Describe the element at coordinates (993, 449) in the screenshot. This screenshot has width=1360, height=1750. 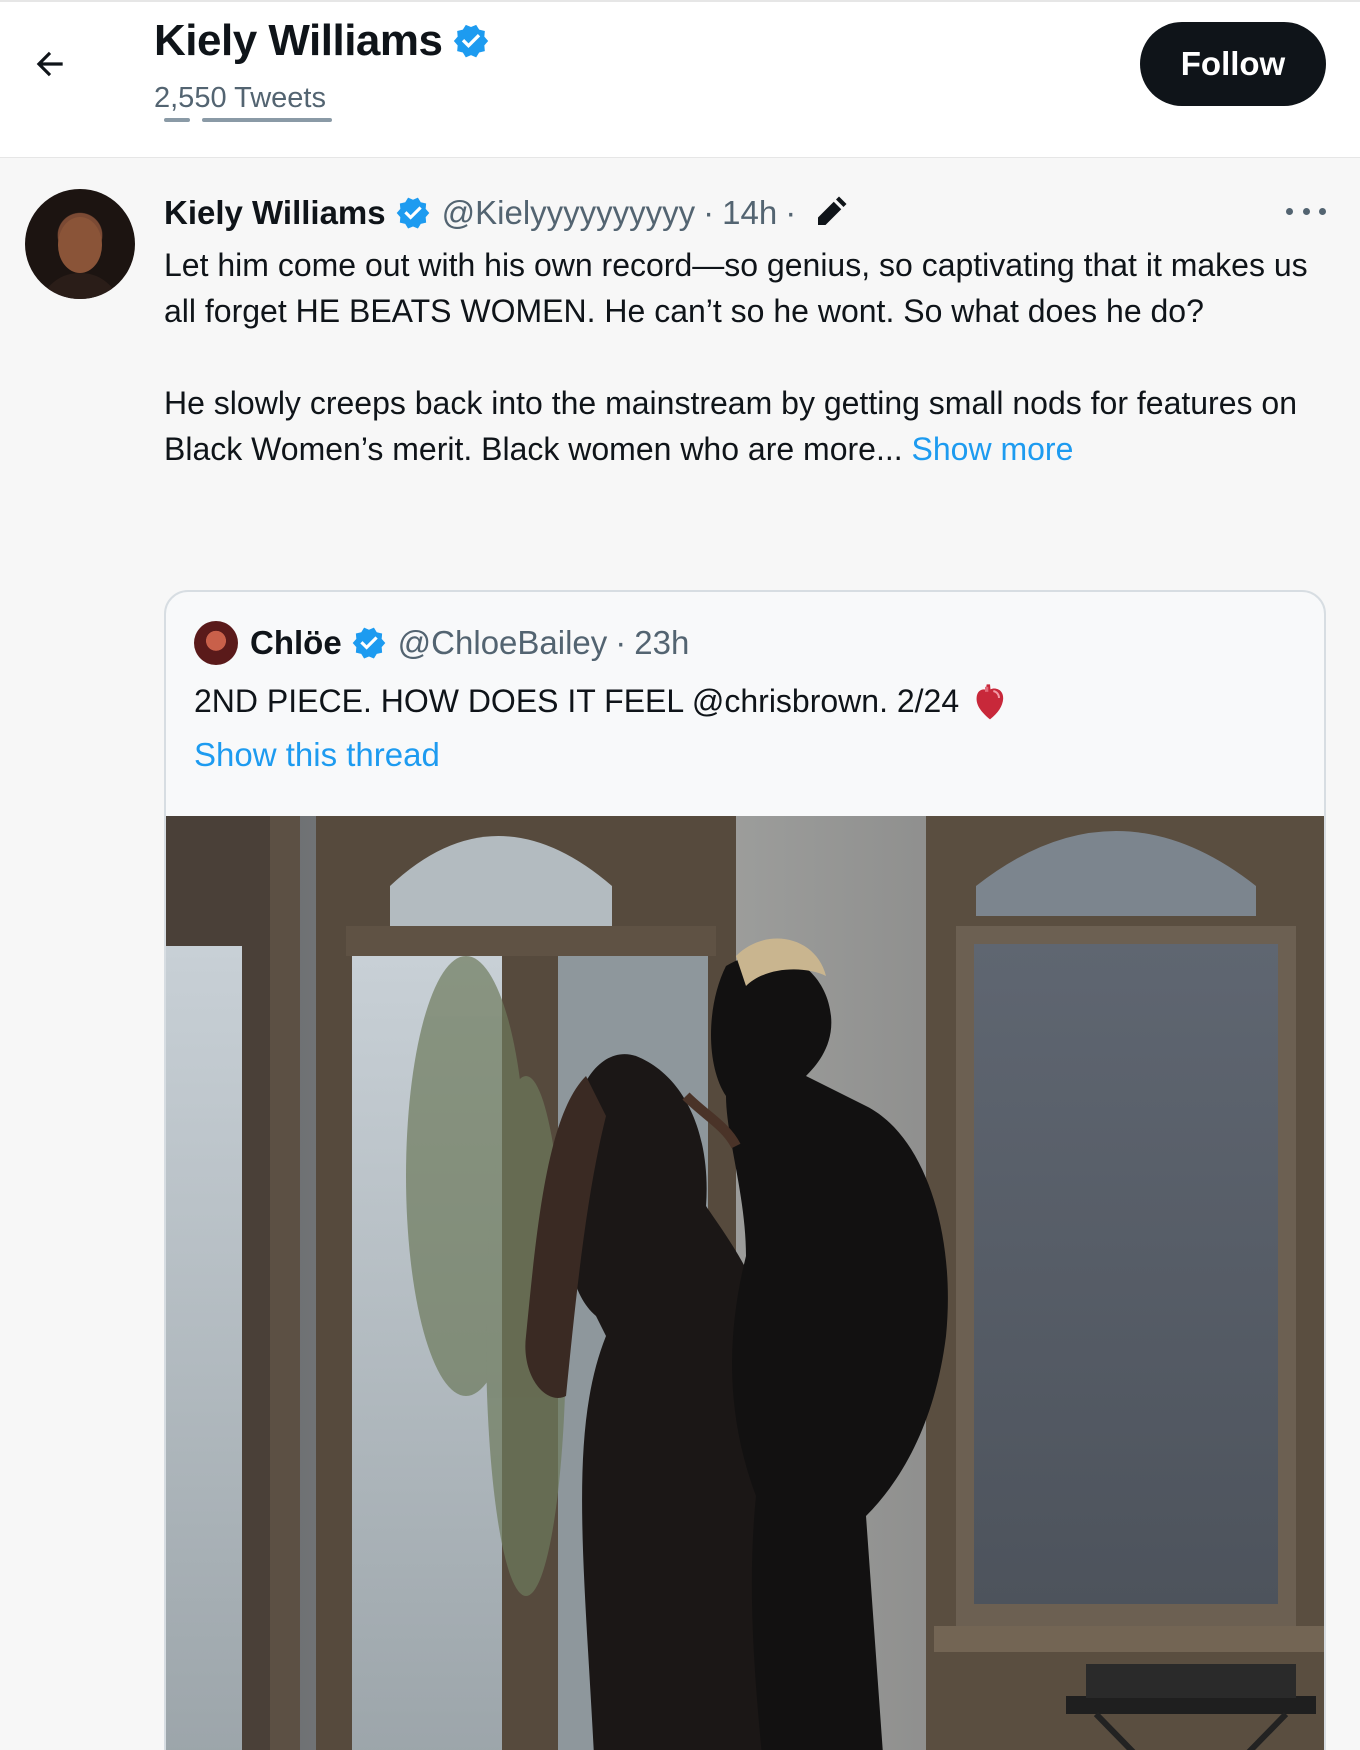
I see `show-more-link: Show more` at that location.